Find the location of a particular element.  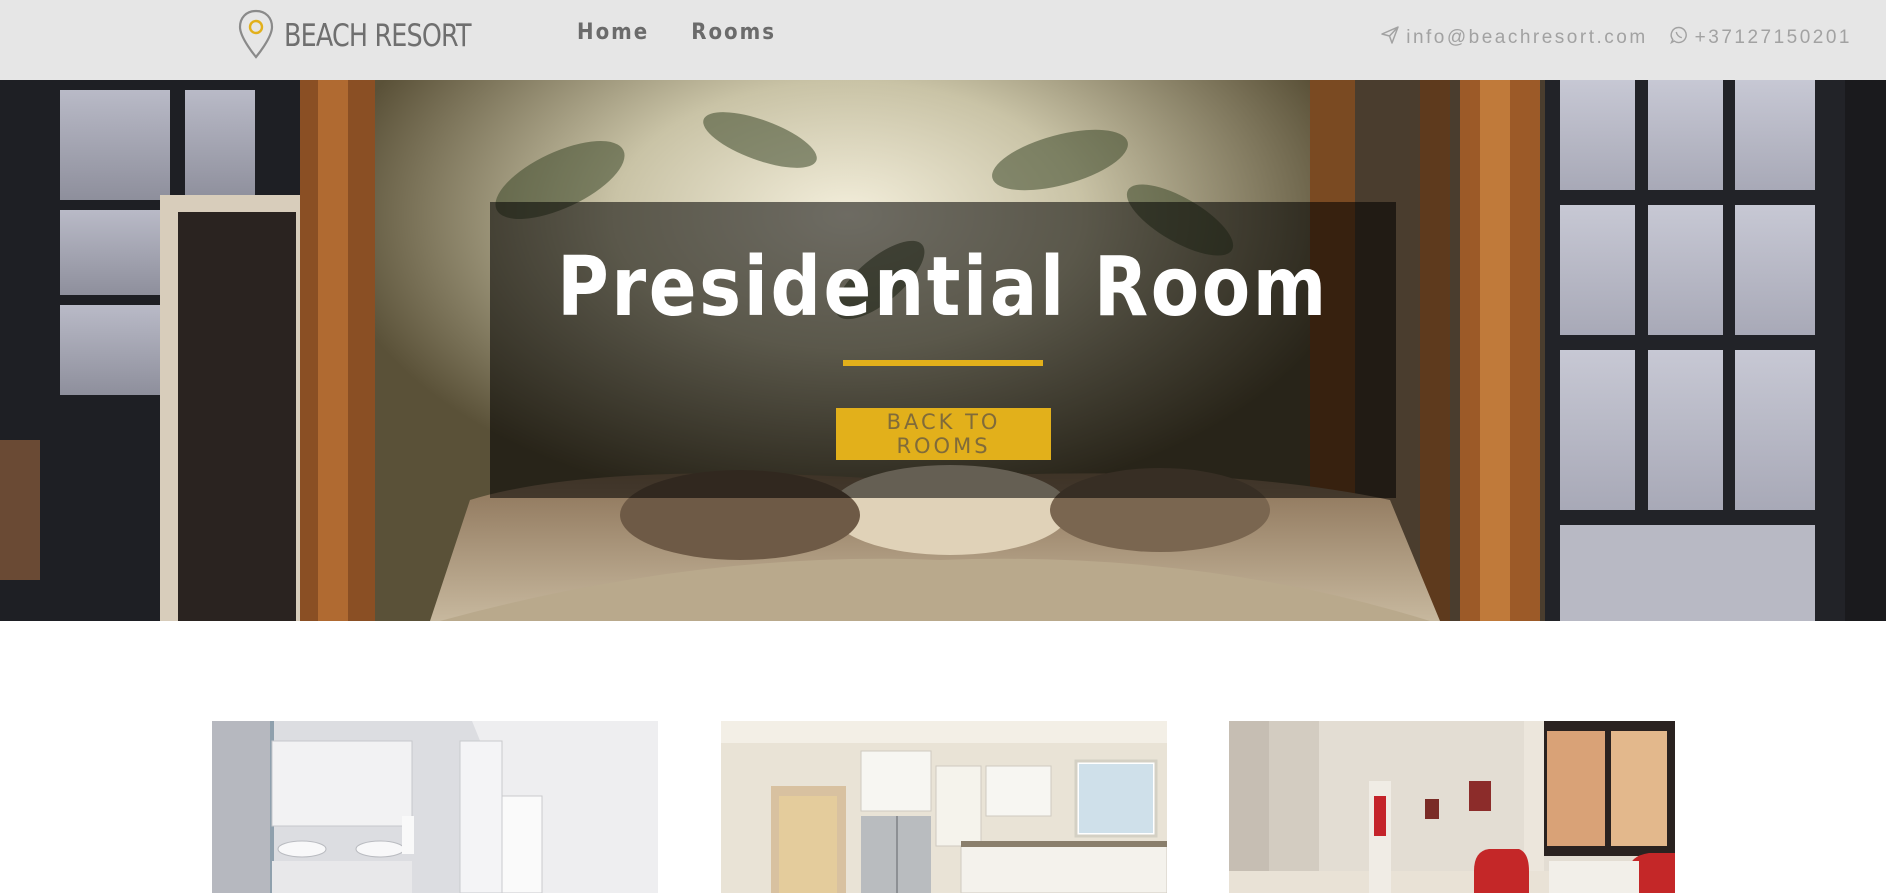

nav-rooms-link: Rooms is located at coordinates (733, 32).